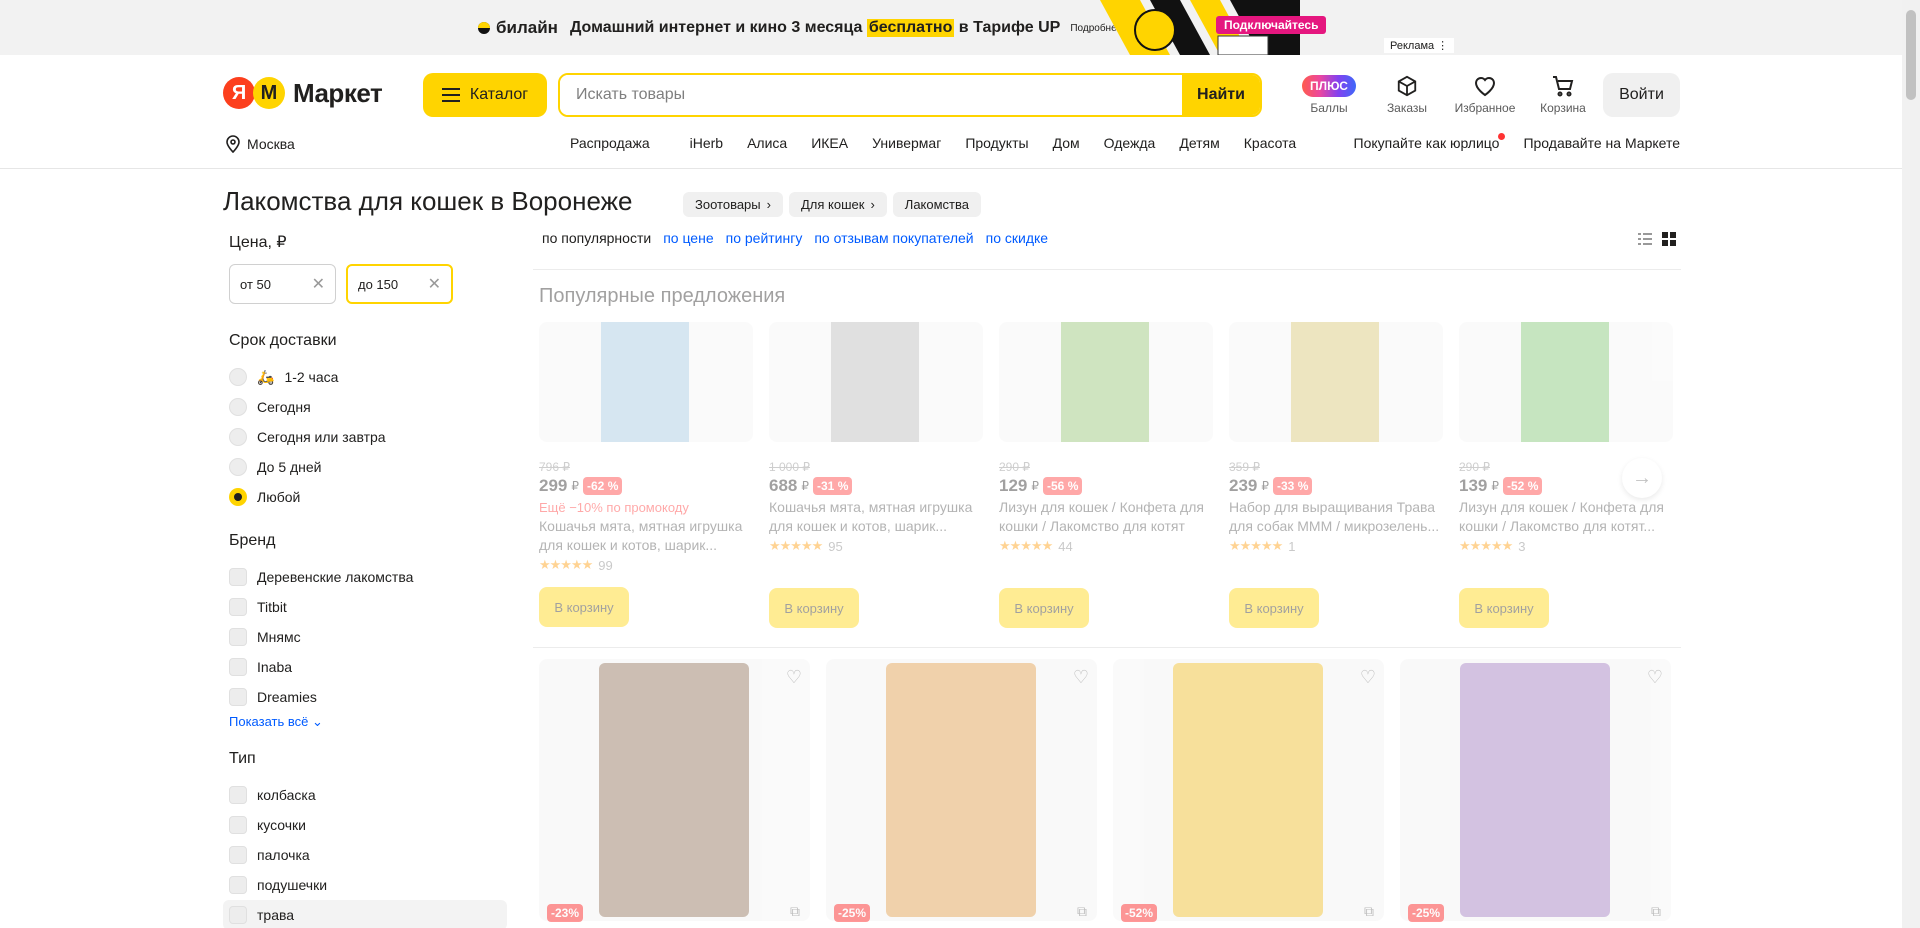  I want to click on search-input, so click(871, 95).